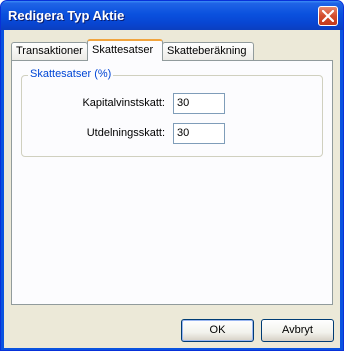 The image size is (344, 351). Describe the element at coordinates (208, 51) in the screenshot. I see `tab-skatteberakning: Skatteberäkning` at that location.